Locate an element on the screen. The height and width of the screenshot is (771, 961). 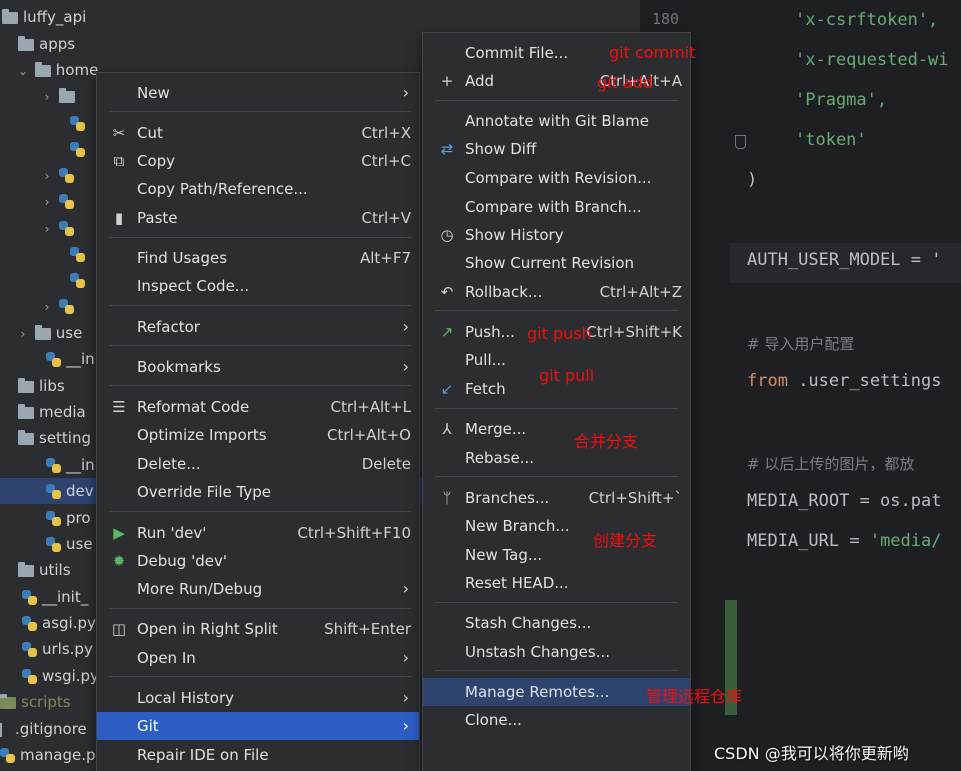
menu-item-git: Git › is located at coordinates (258, 726).